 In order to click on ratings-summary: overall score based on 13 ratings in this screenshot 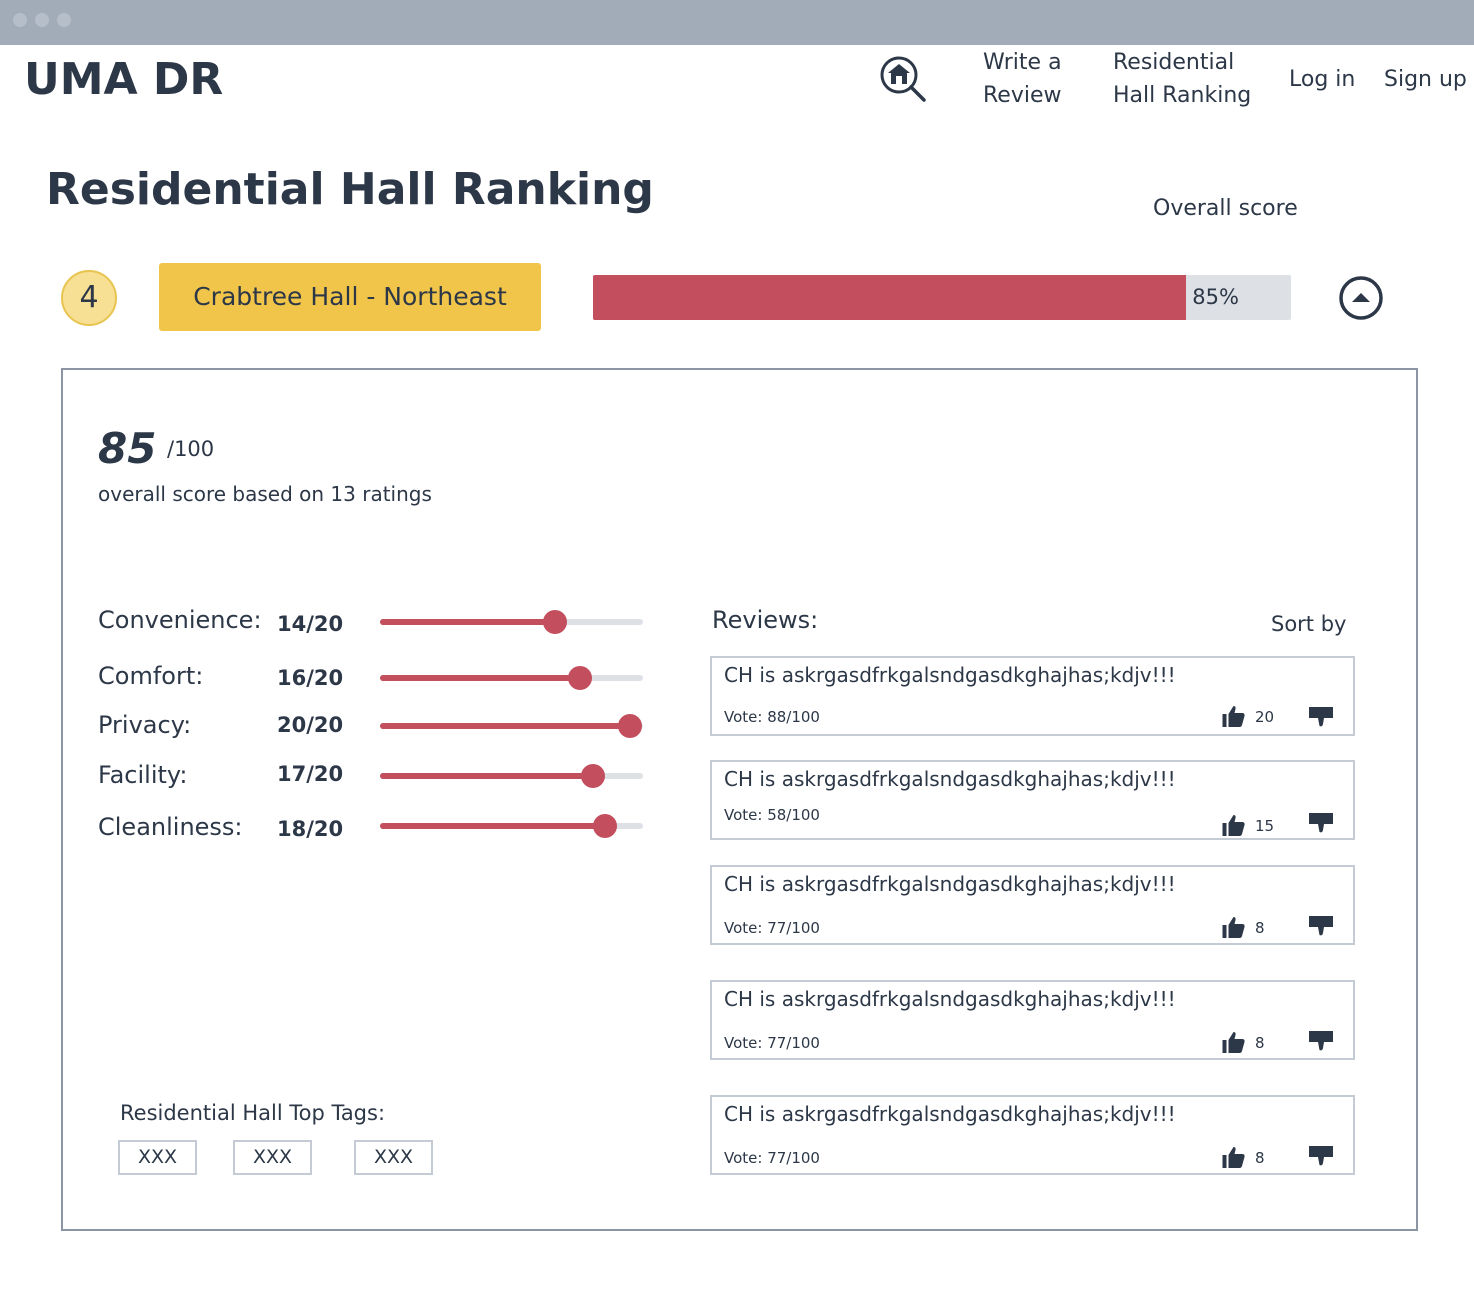, I will do `click(265, 494)`.